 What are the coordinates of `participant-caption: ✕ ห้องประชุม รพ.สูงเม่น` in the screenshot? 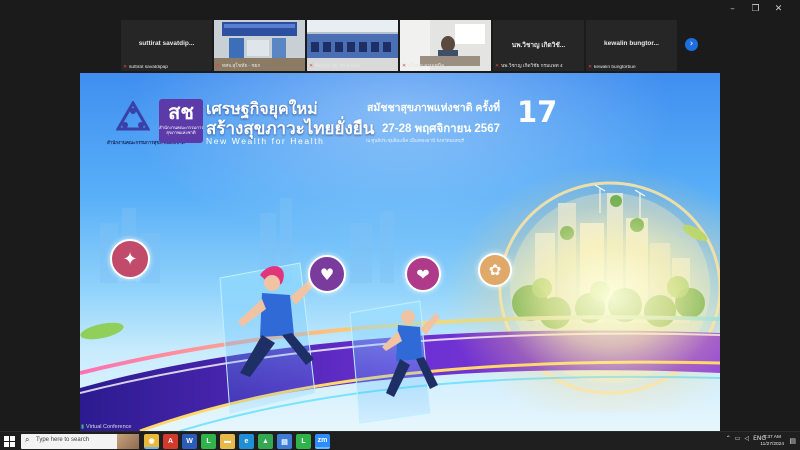 It's located at (334, 66).